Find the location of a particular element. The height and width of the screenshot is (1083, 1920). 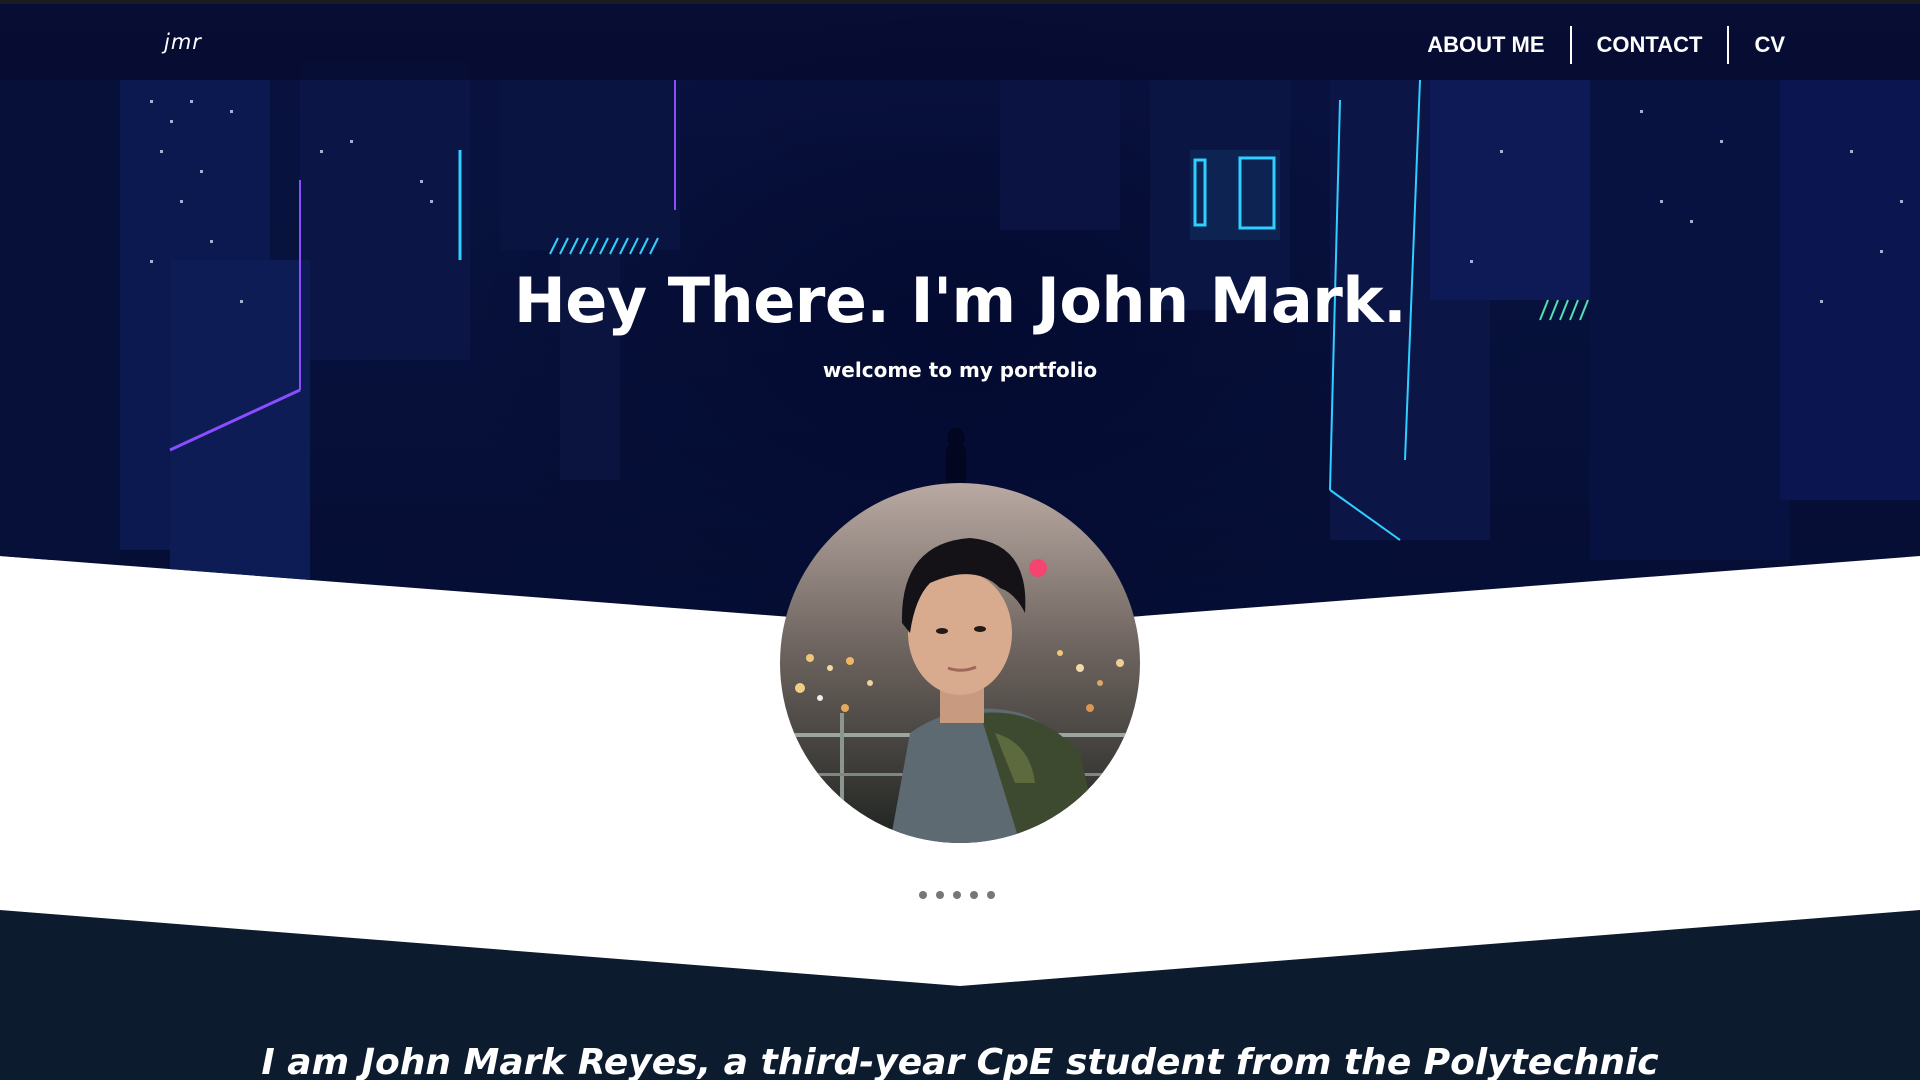

profile-photo is located at coordinates (960, 663).